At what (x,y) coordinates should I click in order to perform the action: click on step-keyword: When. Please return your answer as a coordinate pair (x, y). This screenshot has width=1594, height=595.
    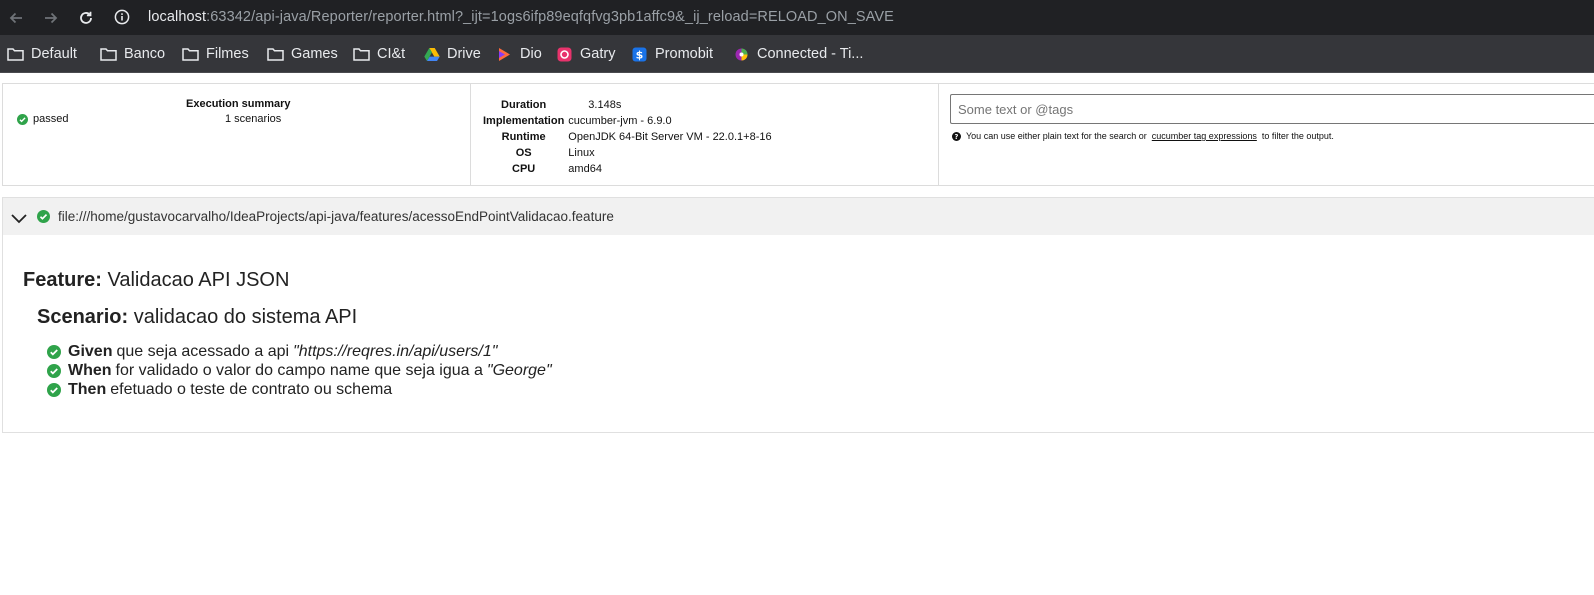
    Looking at the image, I should click on (90, 371).